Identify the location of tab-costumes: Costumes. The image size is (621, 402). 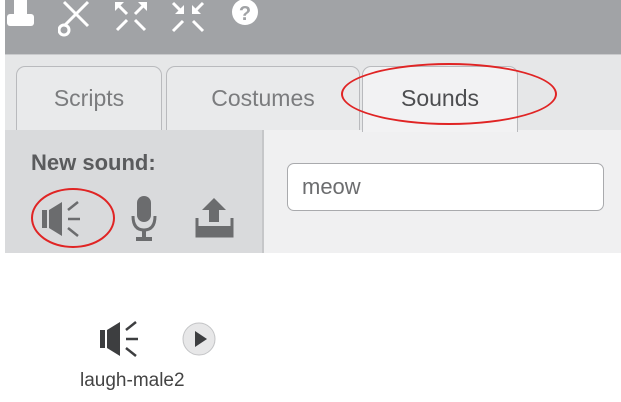
(263, 98).